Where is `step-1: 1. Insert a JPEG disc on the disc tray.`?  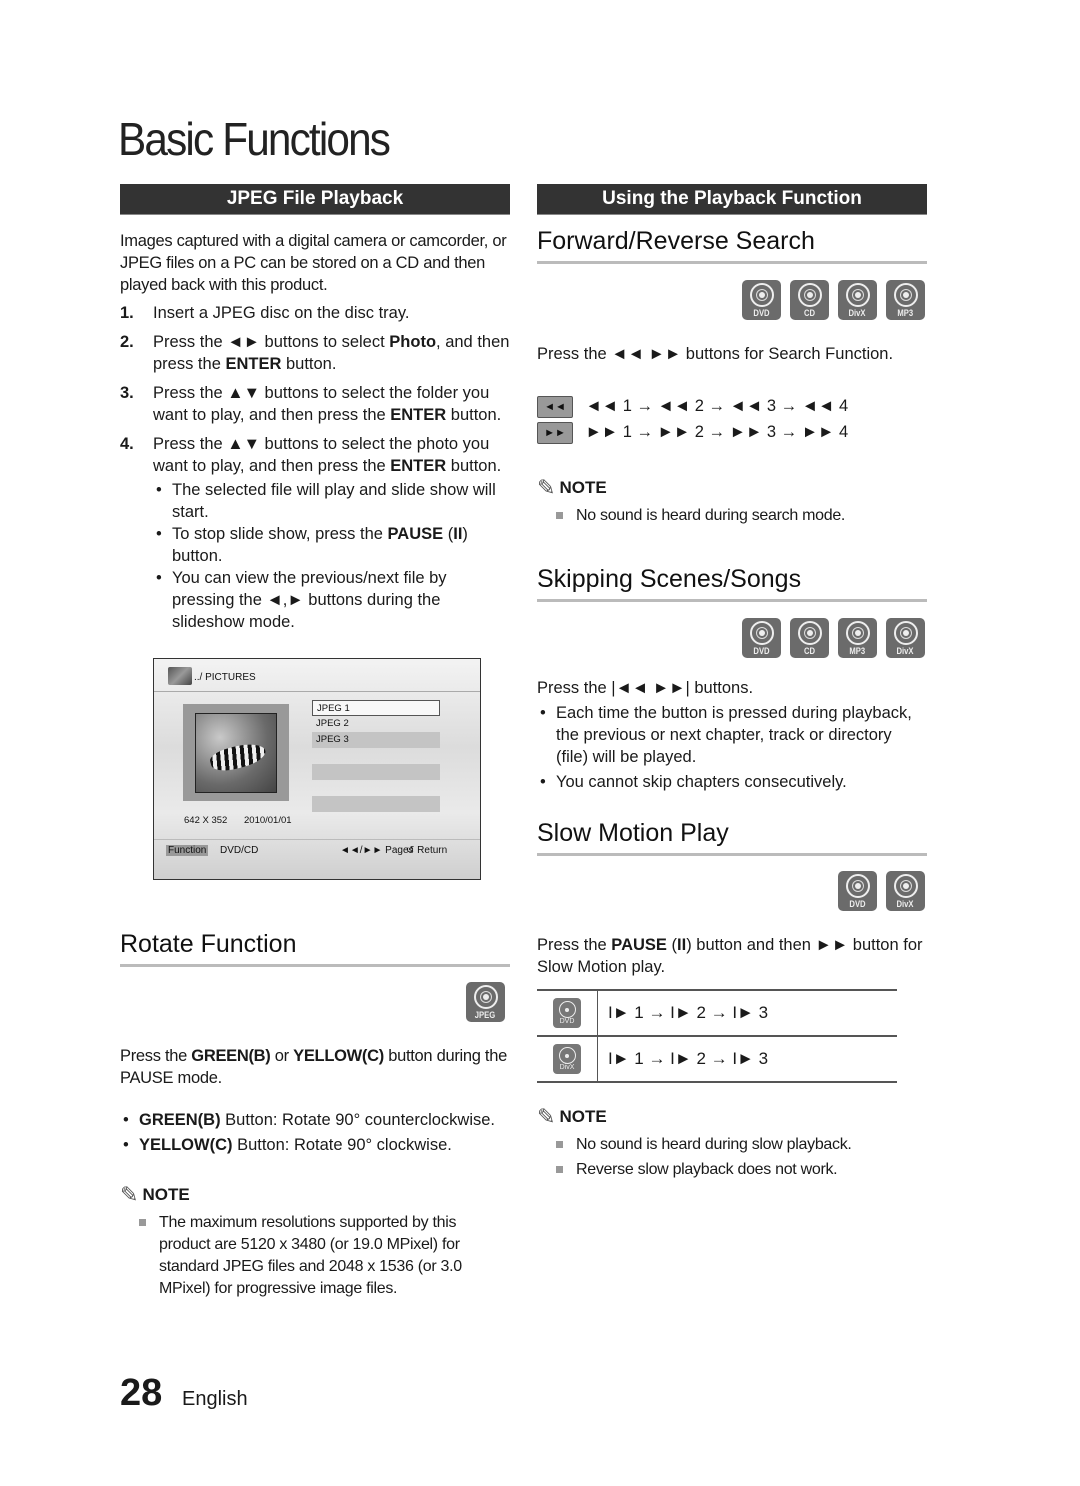 step-1: 1. Insert a JPEG disc on the disc tray. is located at coordinates (265, 313).